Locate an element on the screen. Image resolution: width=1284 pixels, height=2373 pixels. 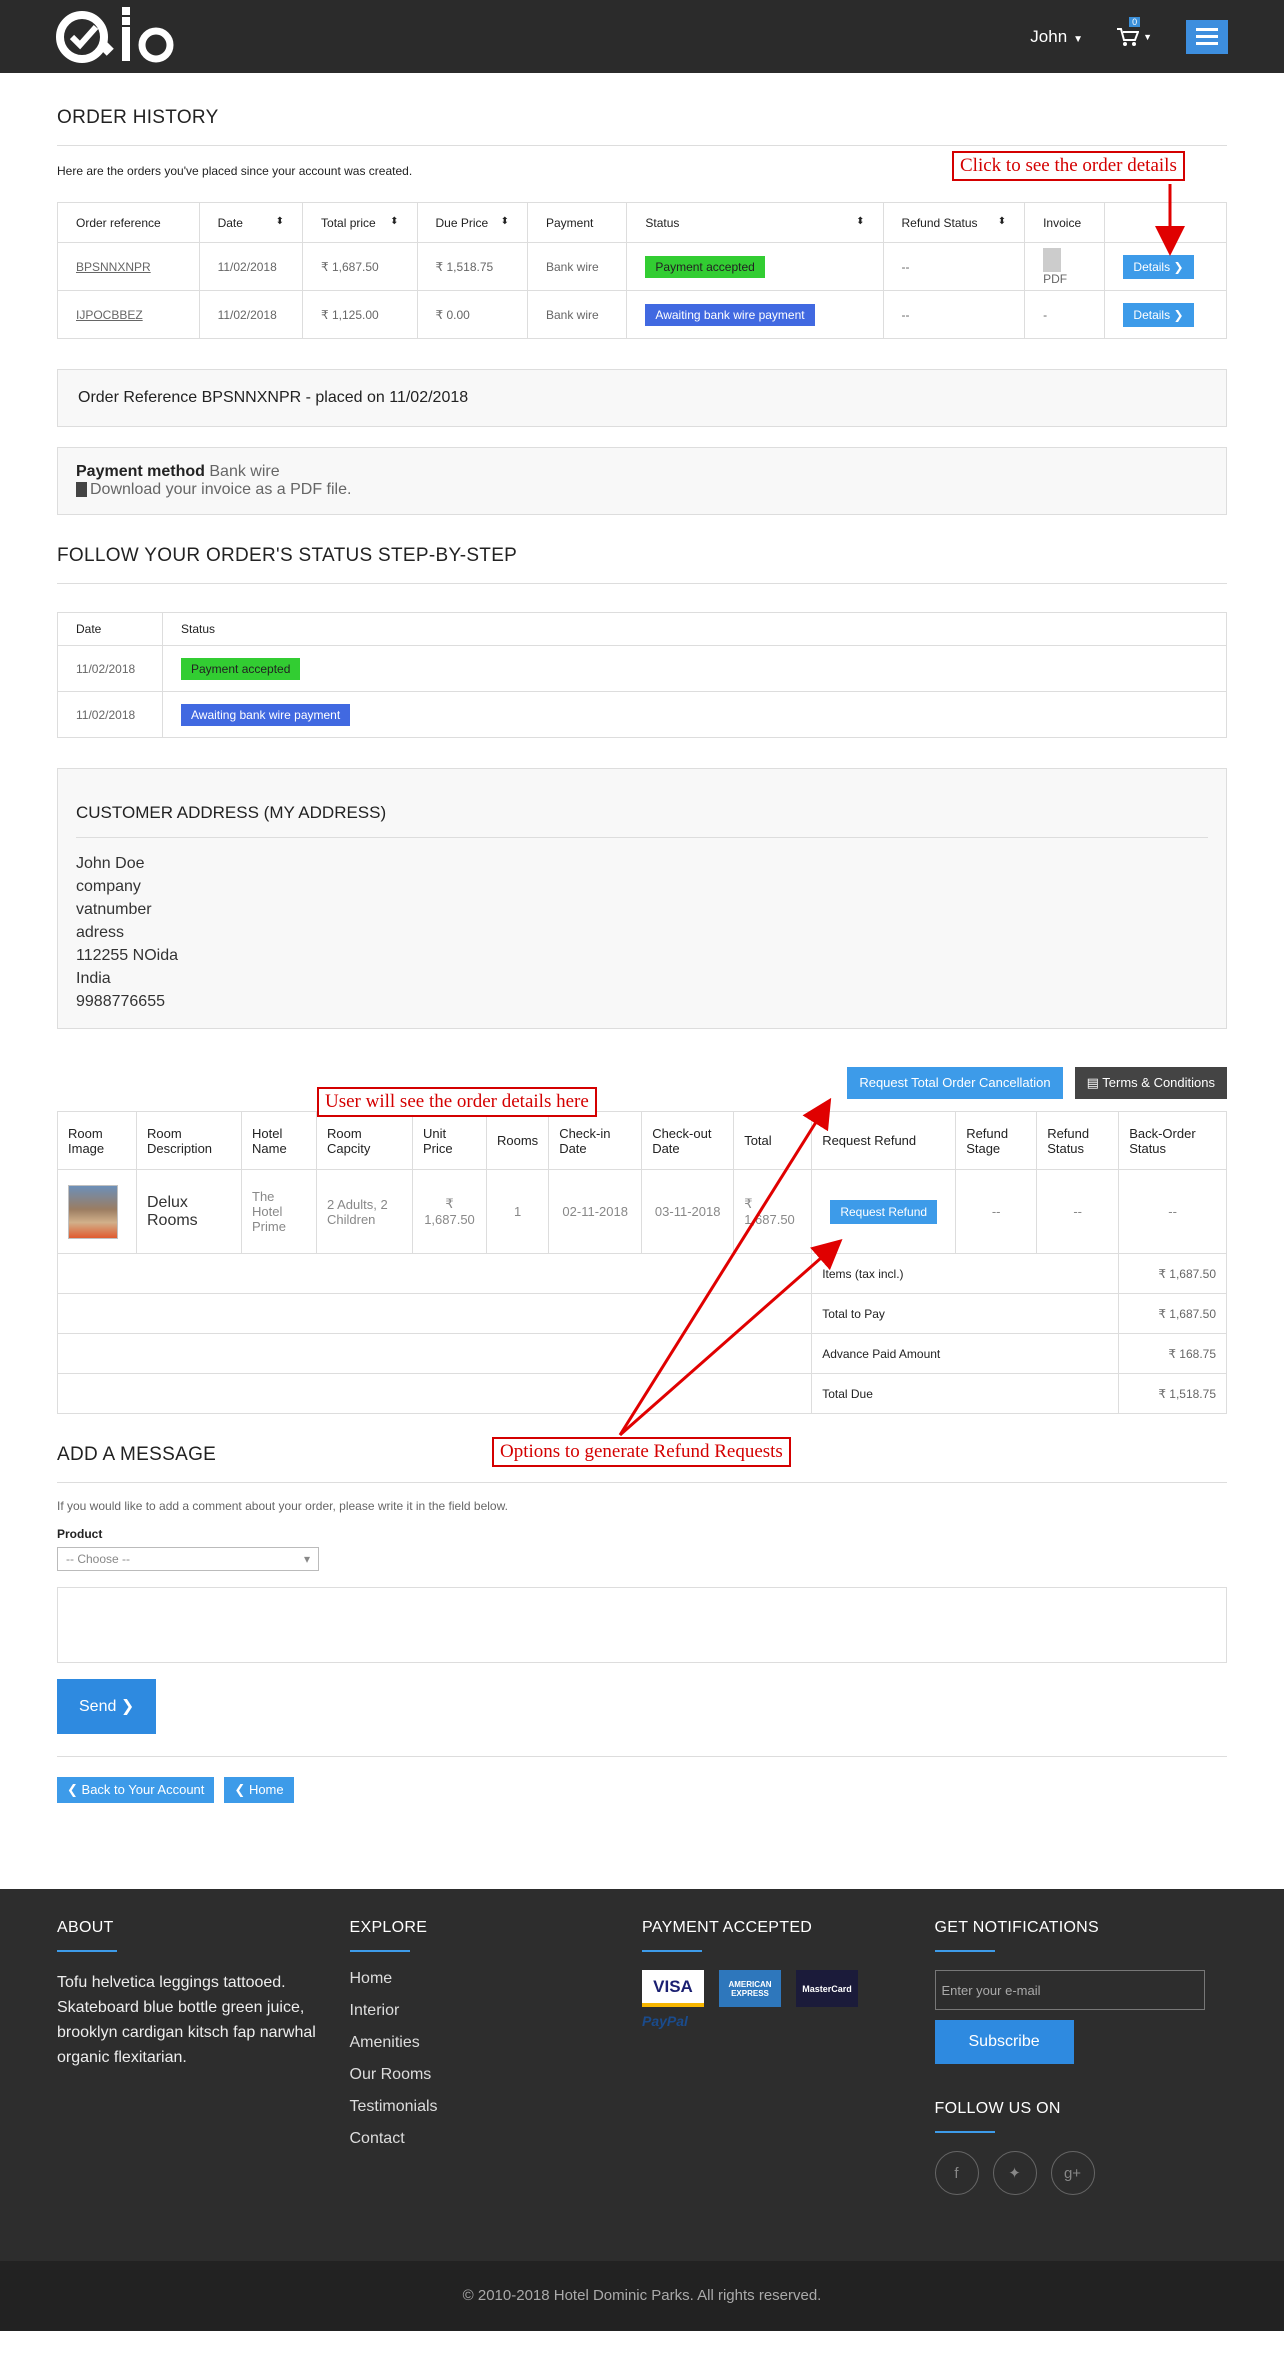
footer-link-our-rooms: Our Rooms is located at coordinates (496, 2075).